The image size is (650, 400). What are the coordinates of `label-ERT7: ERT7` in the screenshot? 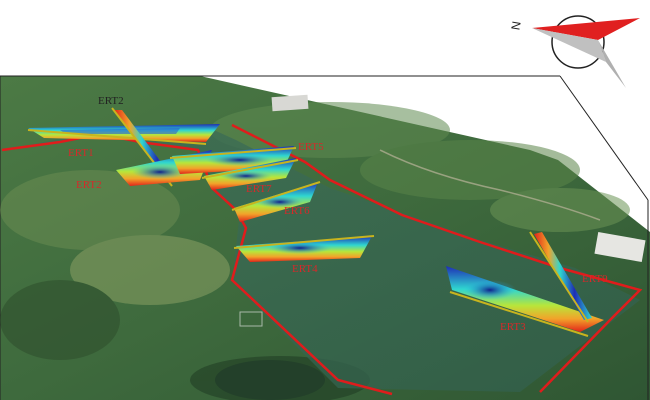 It's located at (259, 189).